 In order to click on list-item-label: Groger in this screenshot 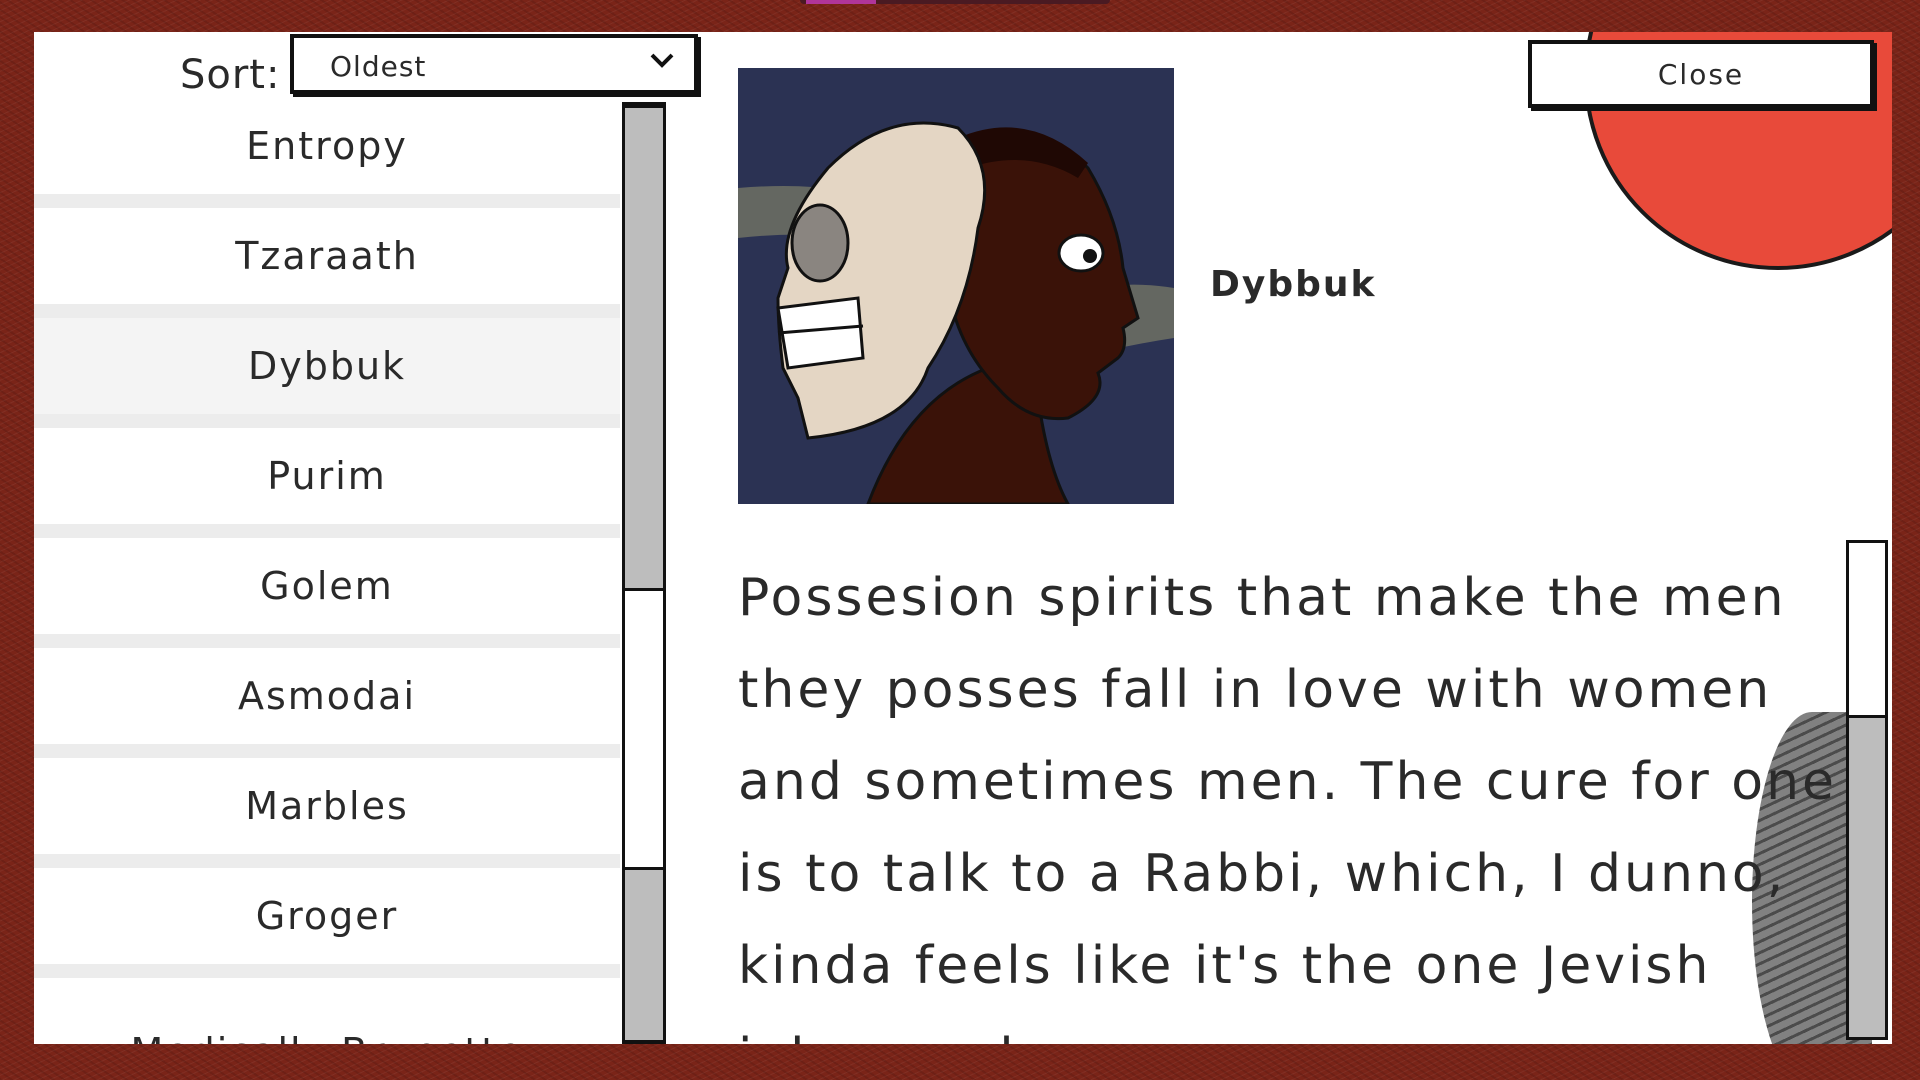, I will do `click(327, 916)`.